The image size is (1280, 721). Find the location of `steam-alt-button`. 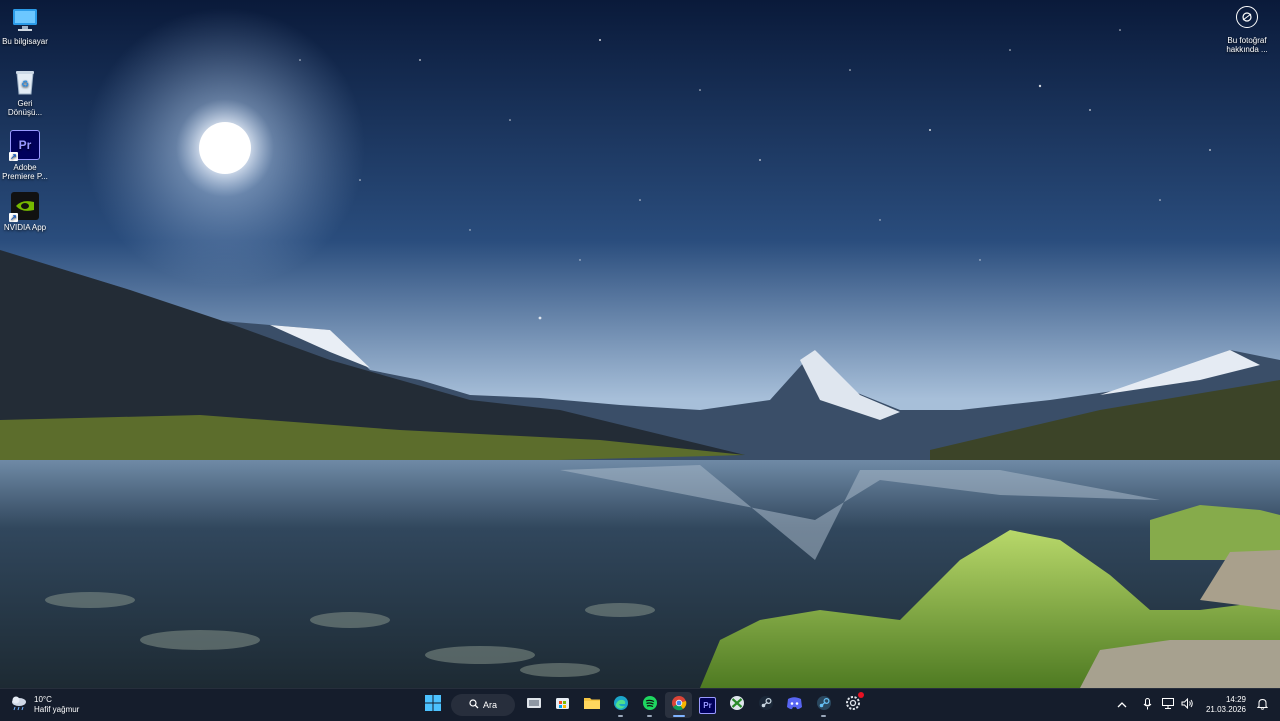

steam-alt-button is located at coordinates (823, 705).